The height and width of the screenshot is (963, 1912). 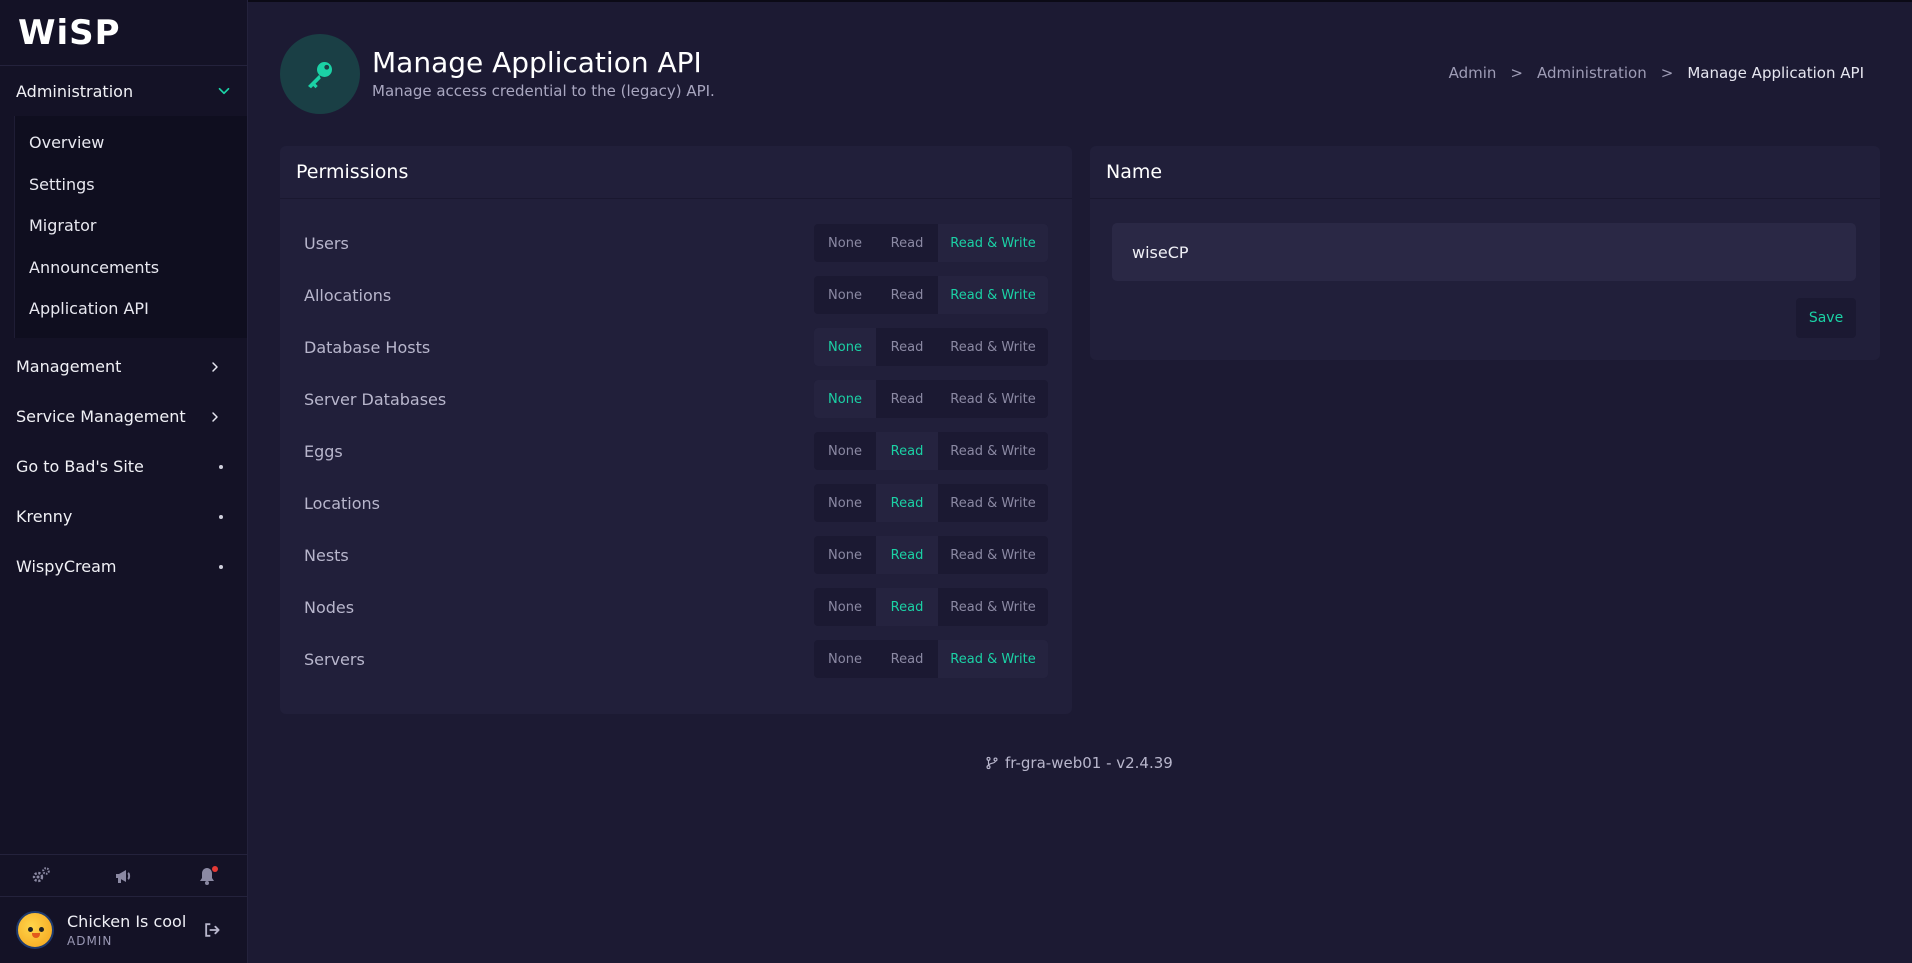 What do you see at coordinates (69, 32) in the screenshot?
I see `logo-text: WiSP` at bounding box center [69, 32].